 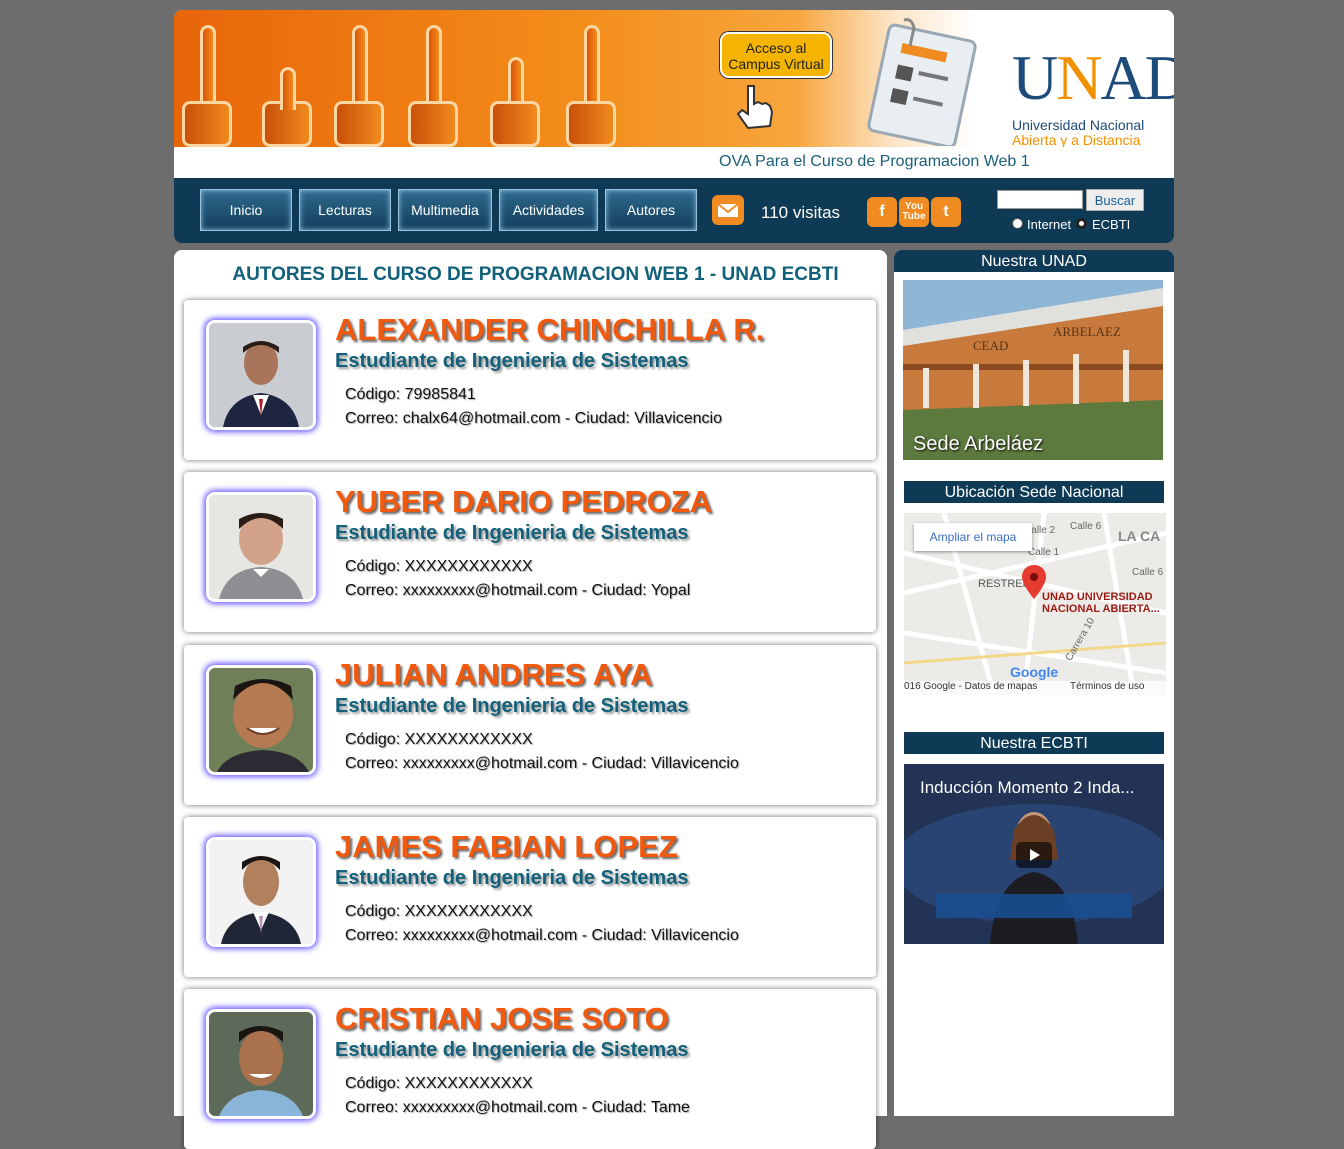 What do you see at coordinates (246, 210) in the screenshot?
I see `nav-inicio: Inicio` at bounding box center [246, 210].